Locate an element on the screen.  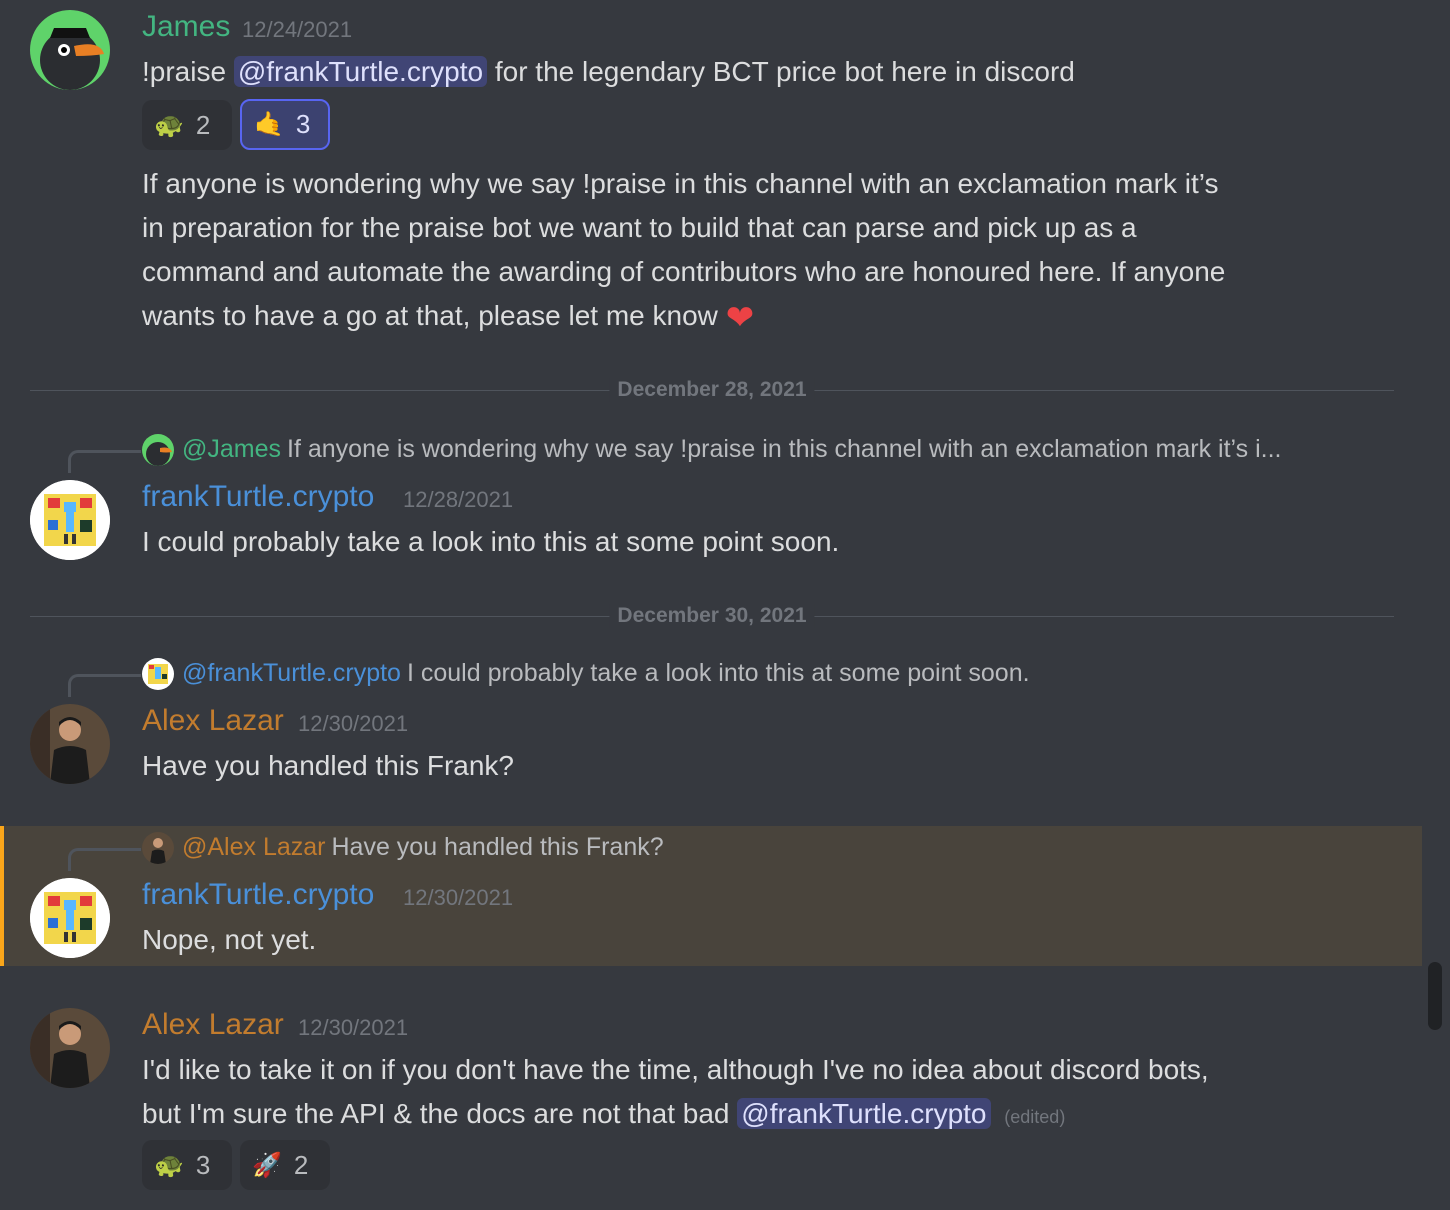
reply-author: @Alex Lazar is located at coordinates (254, 847).